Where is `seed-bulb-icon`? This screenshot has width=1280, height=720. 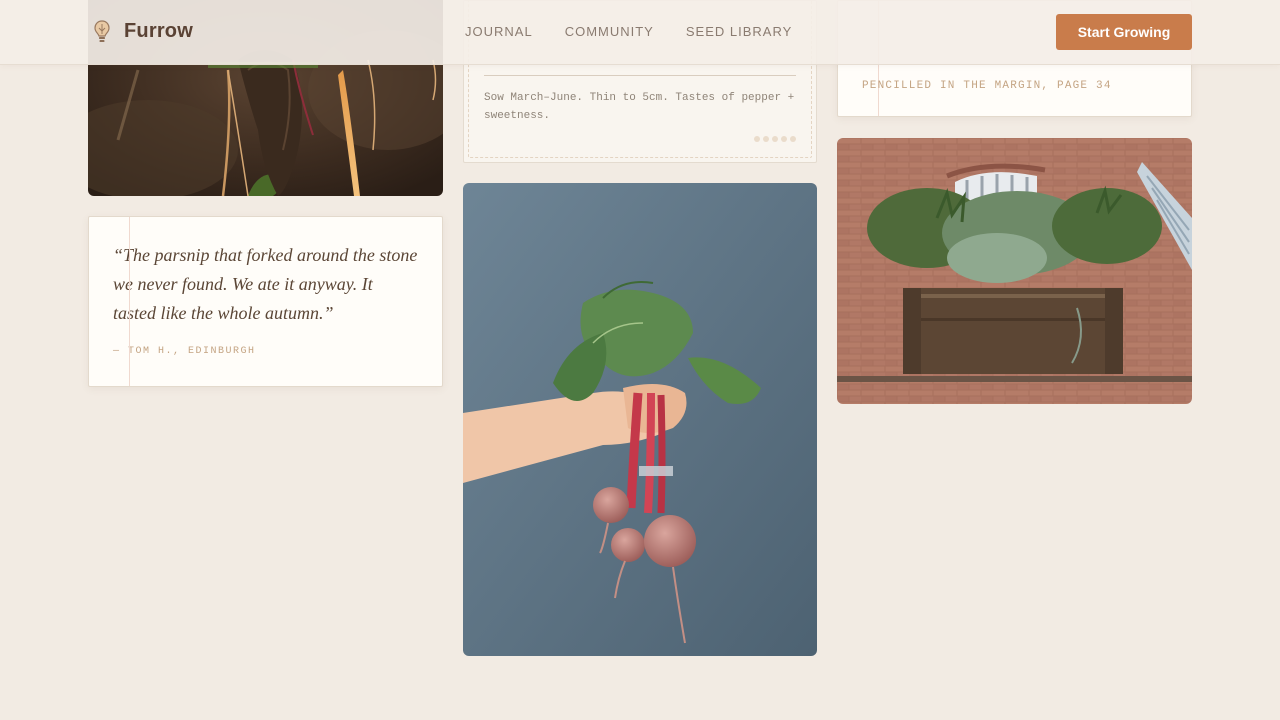
seed-bulb-icon is located at coordinates (102, 31).